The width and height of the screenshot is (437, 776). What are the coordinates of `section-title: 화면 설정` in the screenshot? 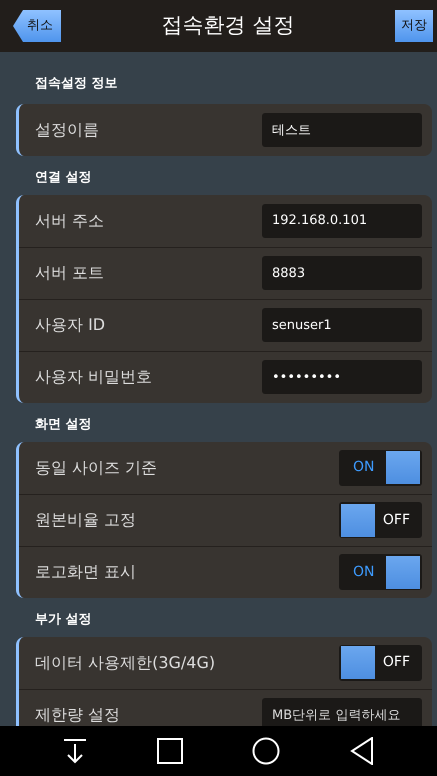 It's located at (63, 425).